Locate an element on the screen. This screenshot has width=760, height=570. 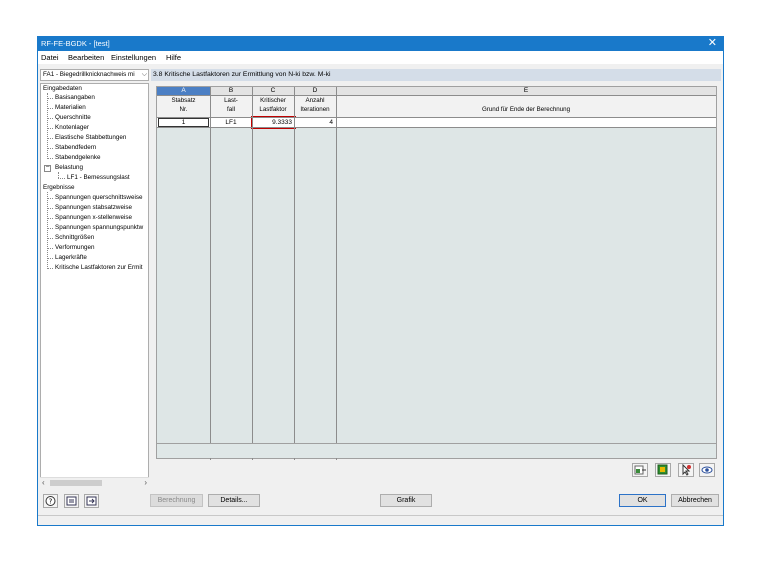
header-lastfall: Last- fall is located at coordinates (231, 106).